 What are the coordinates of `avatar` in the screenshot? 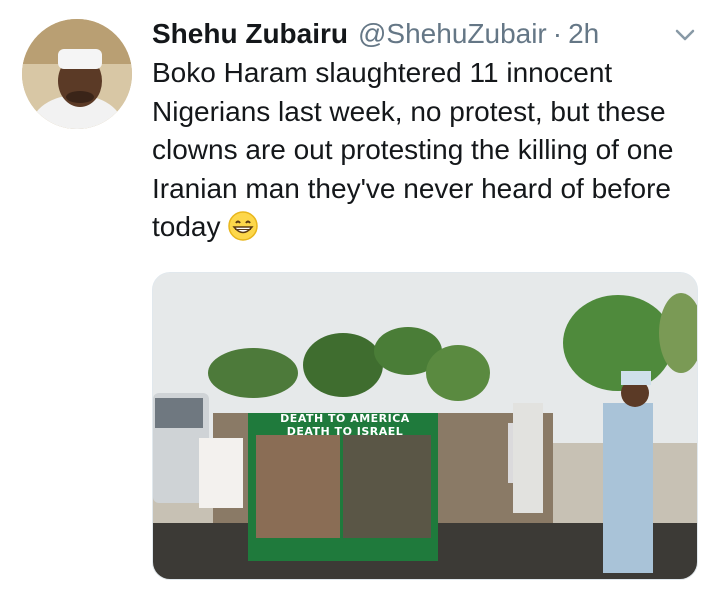 It's located at (77, 74).